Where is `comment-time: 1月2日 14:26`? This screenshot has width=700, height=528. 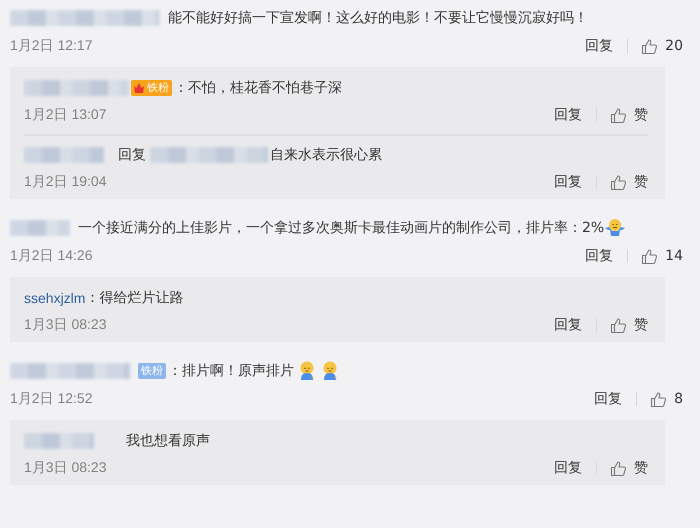 comment-time: 1月2日 14:26 is located at coordinates (51, 256).